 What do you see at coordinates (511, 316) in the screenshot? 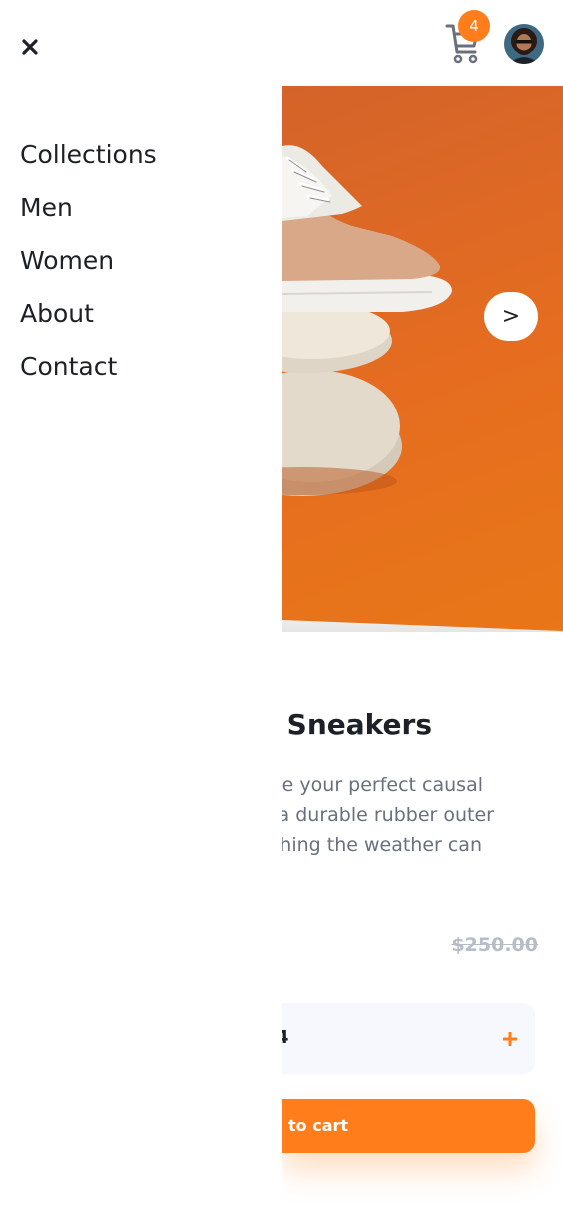
I see `next-image-button: >` at bounding box center [511, 316].